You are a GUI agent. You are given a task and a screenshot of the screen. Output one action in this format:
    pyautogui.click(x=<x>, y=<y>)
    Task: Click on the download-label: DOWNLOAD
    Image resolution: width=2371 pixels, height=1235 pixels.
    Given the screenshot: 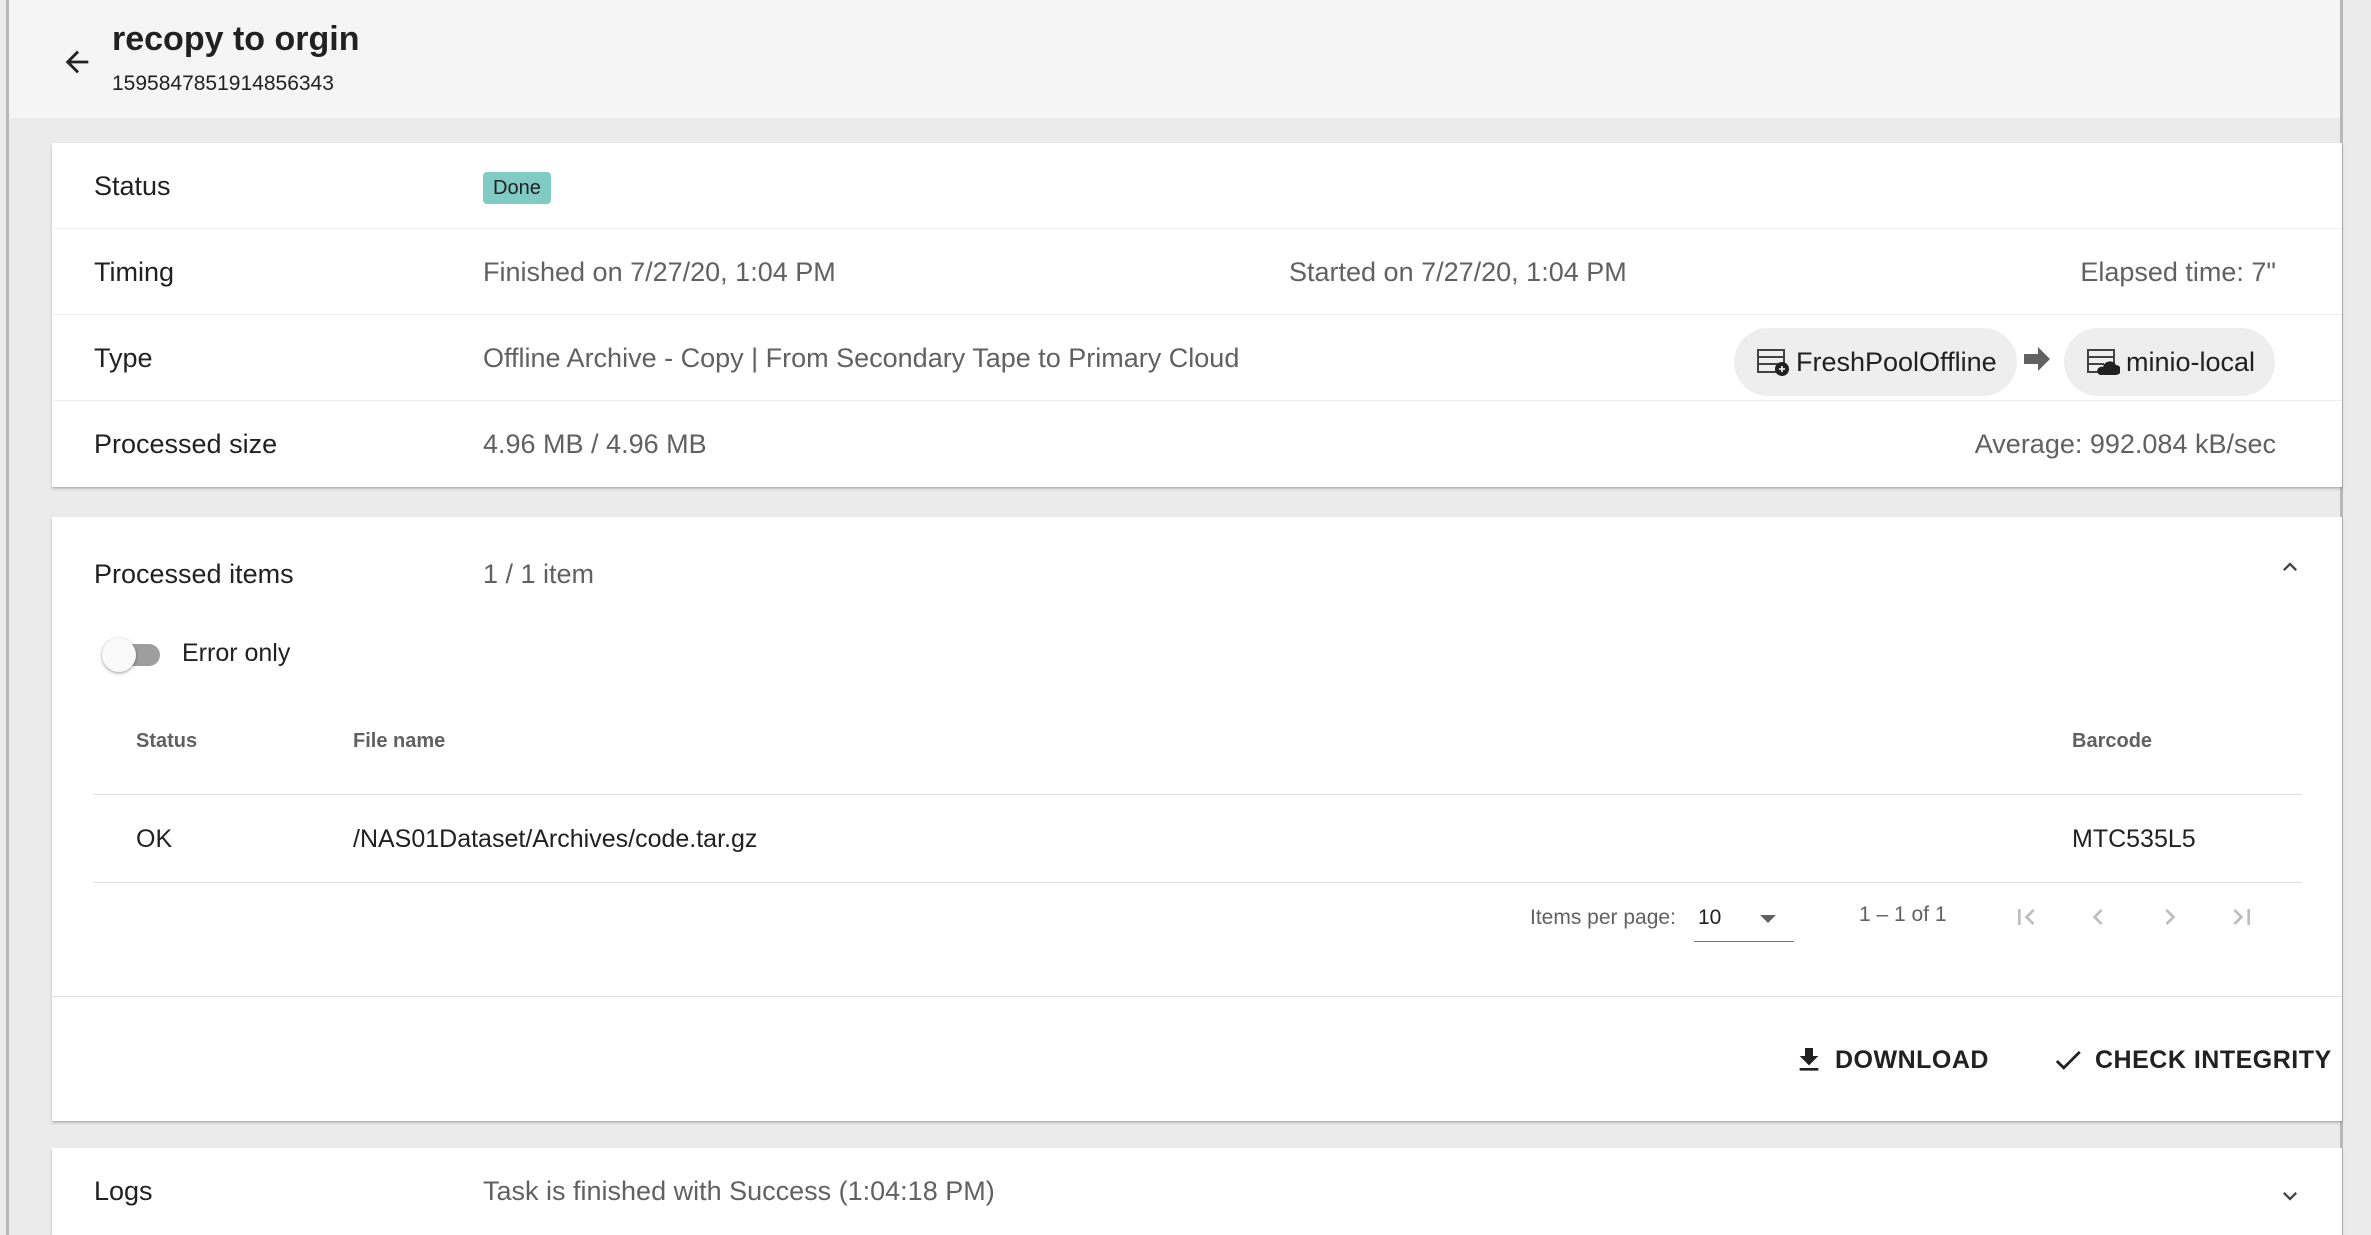 What is the action you would take?
    pyautogui.click(x=1912, y=1059)
    